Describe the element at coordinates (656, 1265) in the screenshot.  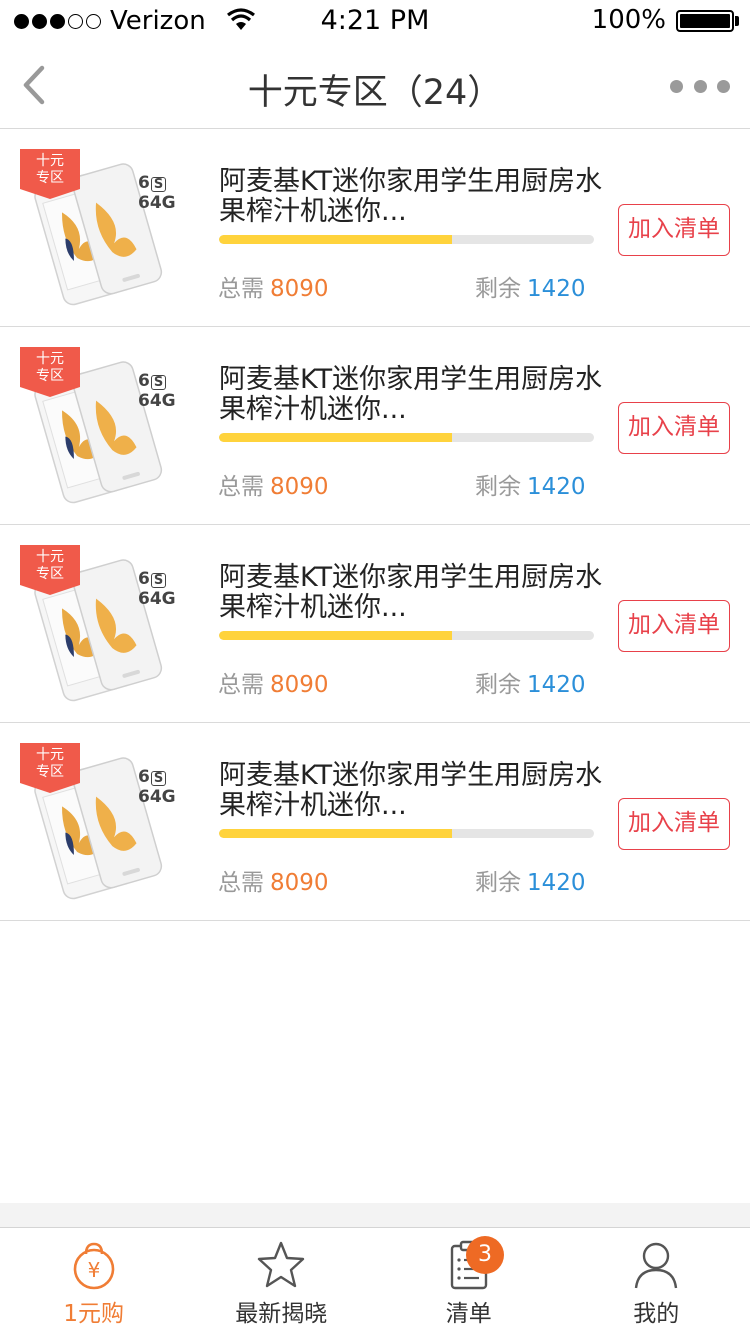
I see `user-icon` at that location.